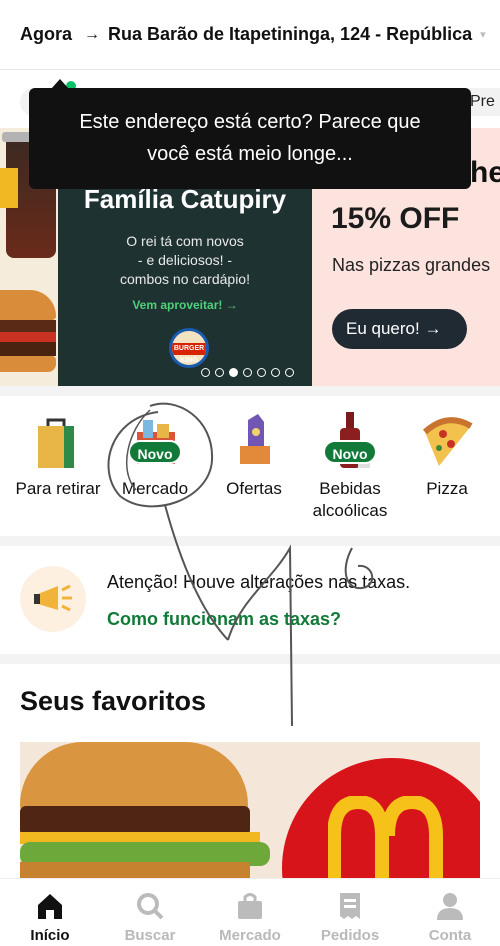 The image size is (500, 946). Describe the element at coordinates (46, 34) in the screenshot. I see `delivery-time: Agora` at that location.